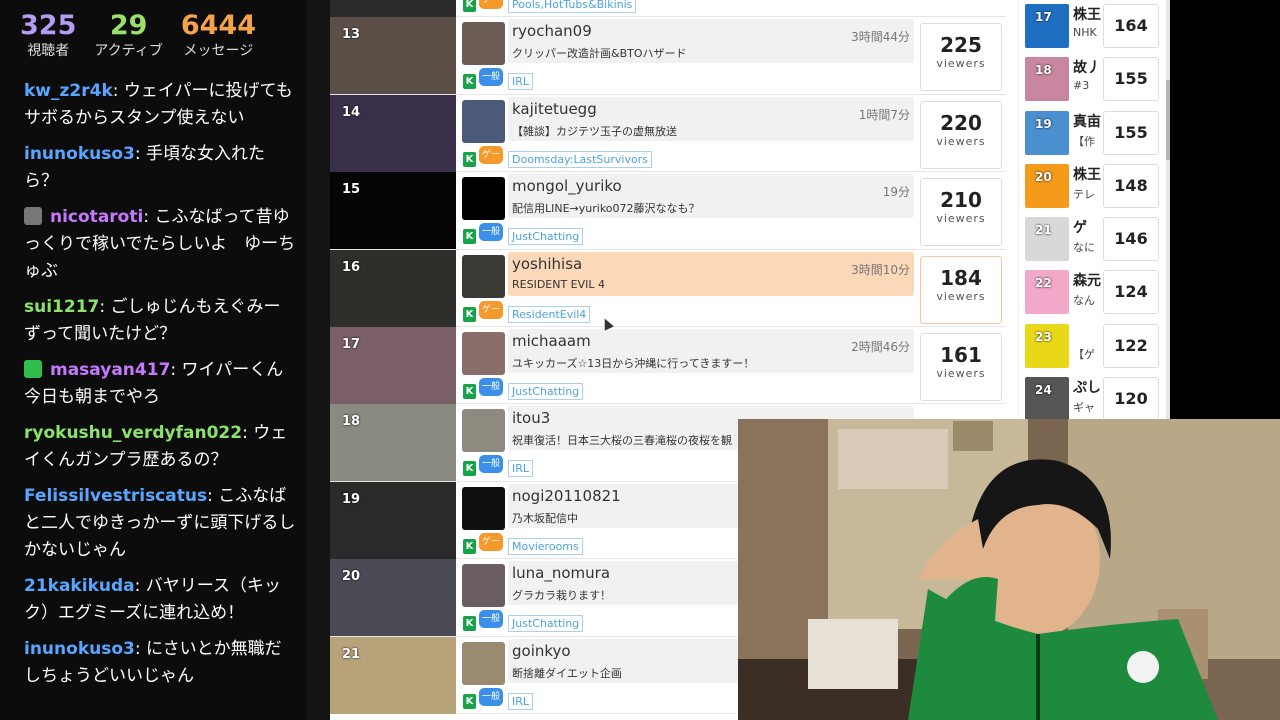  What do you see at coordinates (1091, 186) in the screenshot?
I see `side-ranking-row: 20 株王 テレ 148` at bounding box center [1091, 186].